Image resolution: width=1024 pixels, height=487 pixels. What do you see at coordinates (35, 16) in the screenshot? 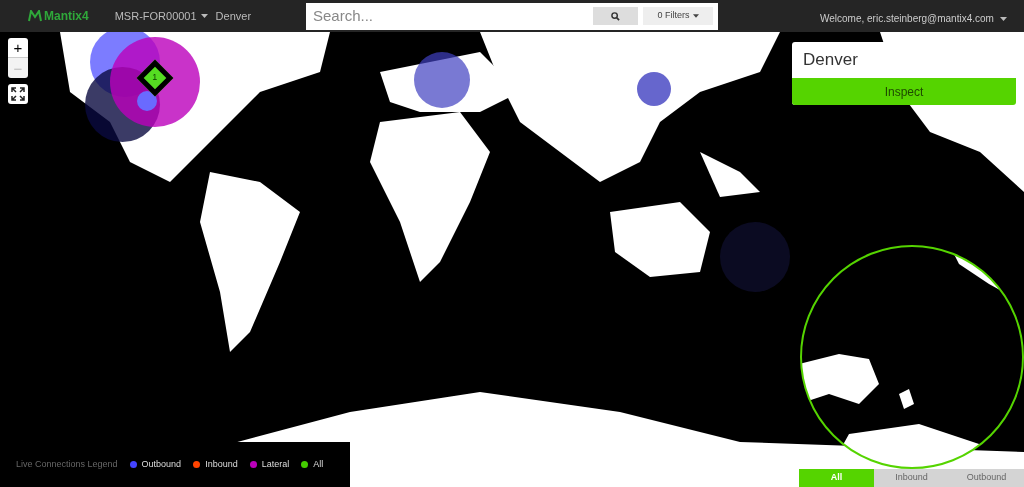
I see `logo-icon` at bounding box center [35, 16].